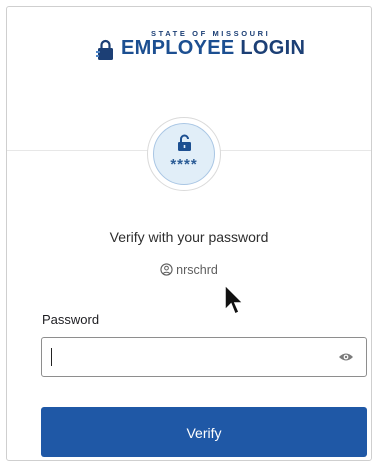  Describe the element at coordinates (184, 142) in the screenshot. I see `unlocked-padlock-icon` at that location.